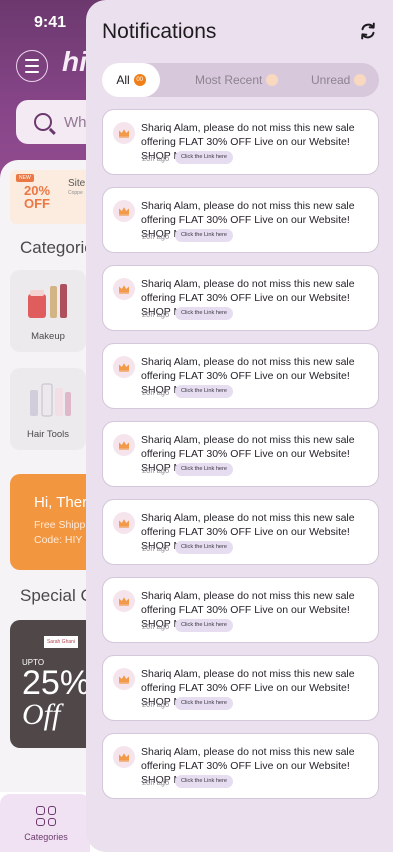  Describe the element at coordinates (368, 31) in the screenshot. I see `refresh-icon` at that location.